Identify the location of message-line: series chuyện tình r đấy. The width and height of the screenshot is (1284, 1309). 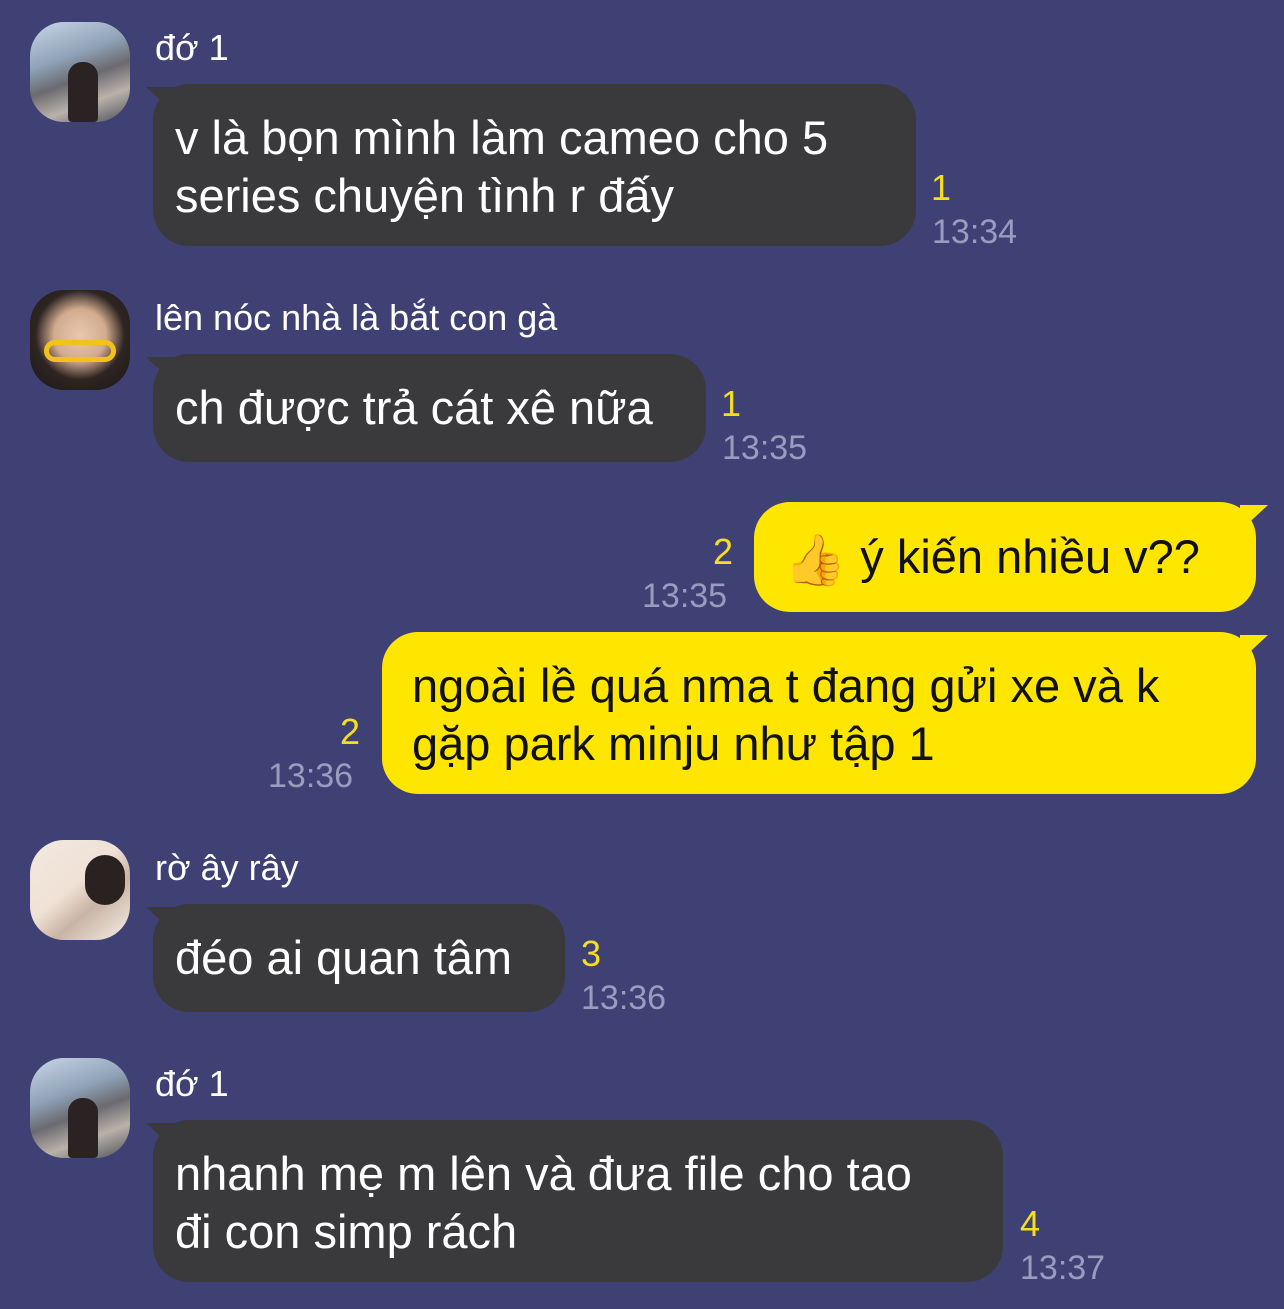
(424, 195).